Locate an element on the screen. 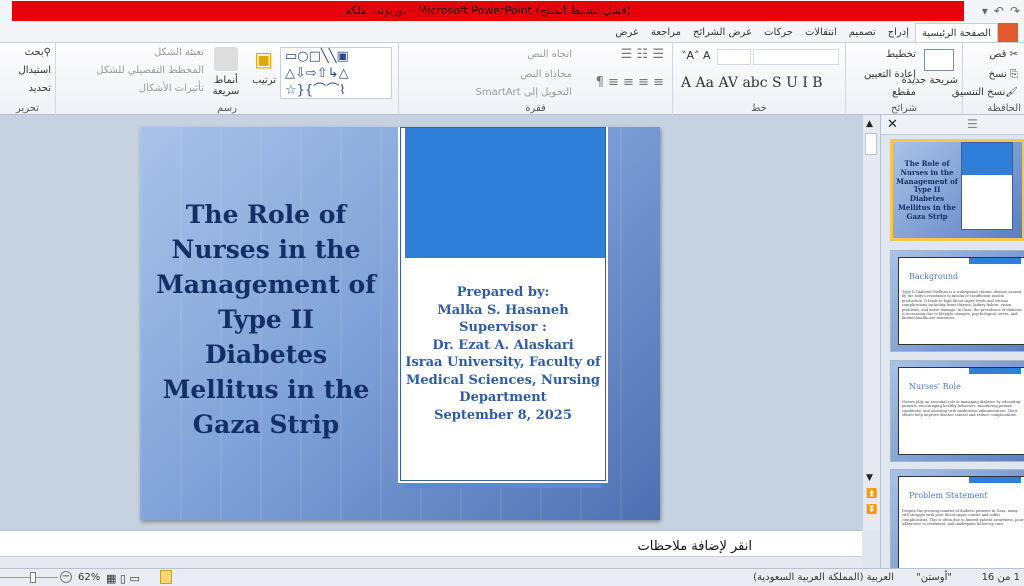  author-name: Malka S. Hasaneh is located at coordinates (503, 310).